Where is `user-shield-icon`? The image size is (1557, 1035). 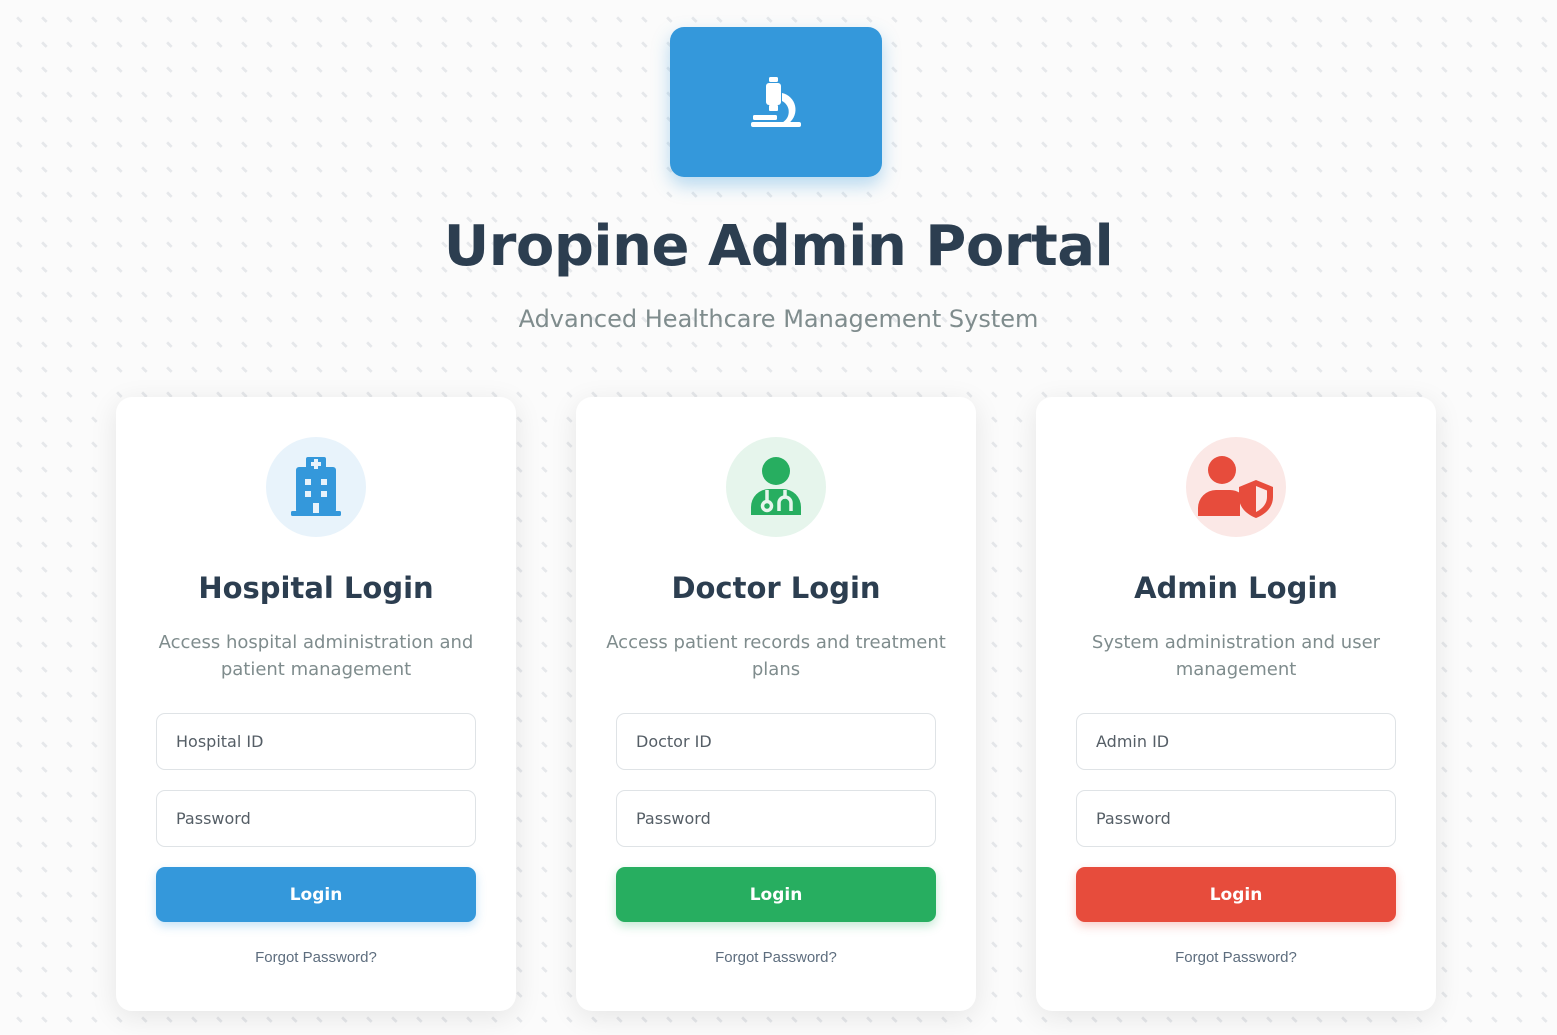 user-shield-icon is located at coordinates (1235, 487).